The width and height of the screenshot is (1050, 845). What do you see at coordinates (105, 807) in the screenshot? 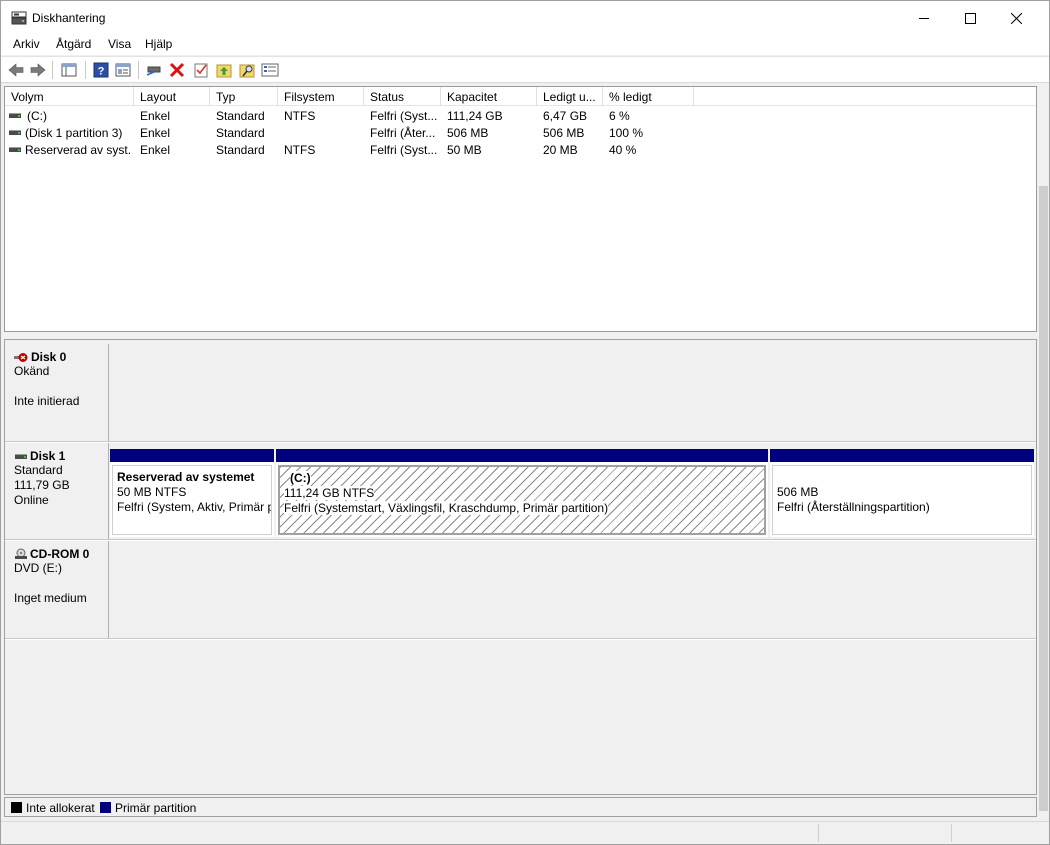
I see `legend-swatch-primary` at bounding box center [105, 807].